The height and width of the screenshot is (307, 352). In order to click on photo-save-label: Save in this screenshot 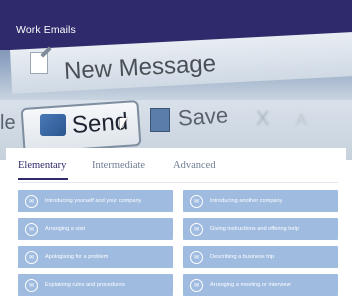, I will do `click(203, 116)`.